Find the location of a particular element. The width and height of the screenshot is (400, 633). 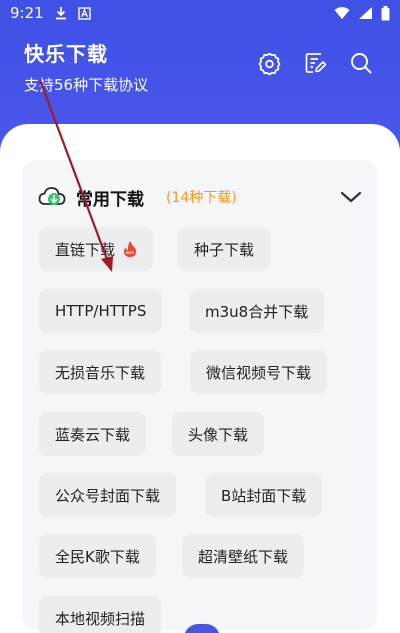

chip-lossless-music: 无损音乐下载 is located at coordinates (100, 372).